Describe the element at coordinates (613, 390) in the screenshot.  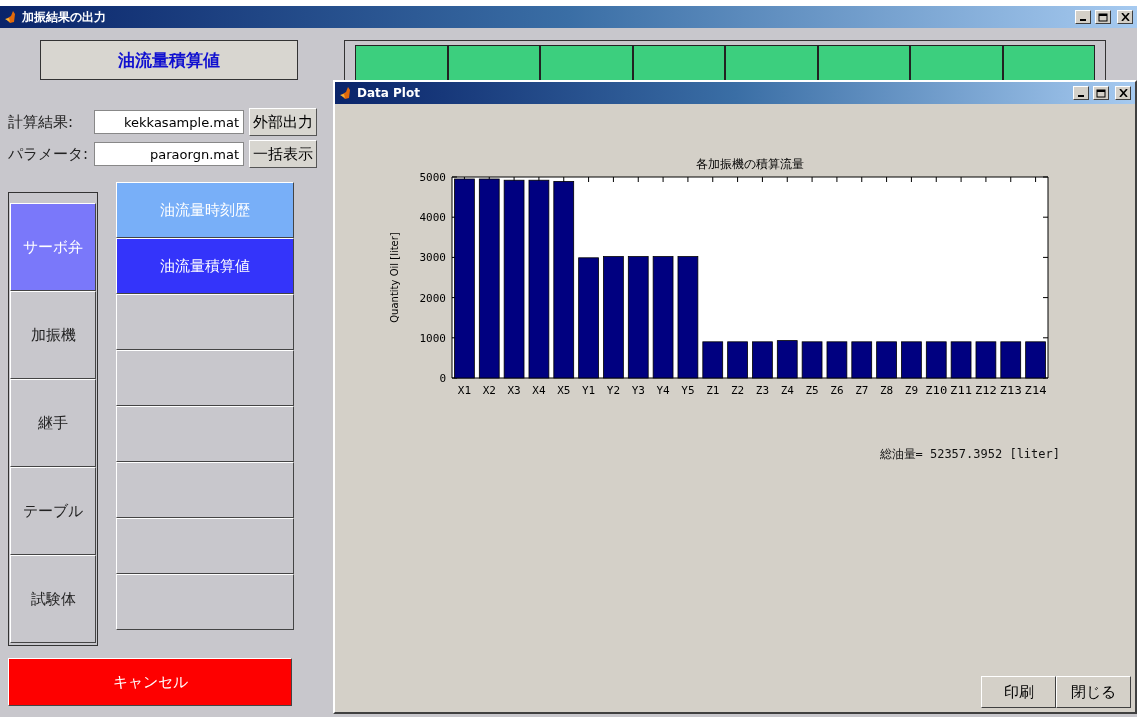
I see `x-tick-label: Y2` at that location.